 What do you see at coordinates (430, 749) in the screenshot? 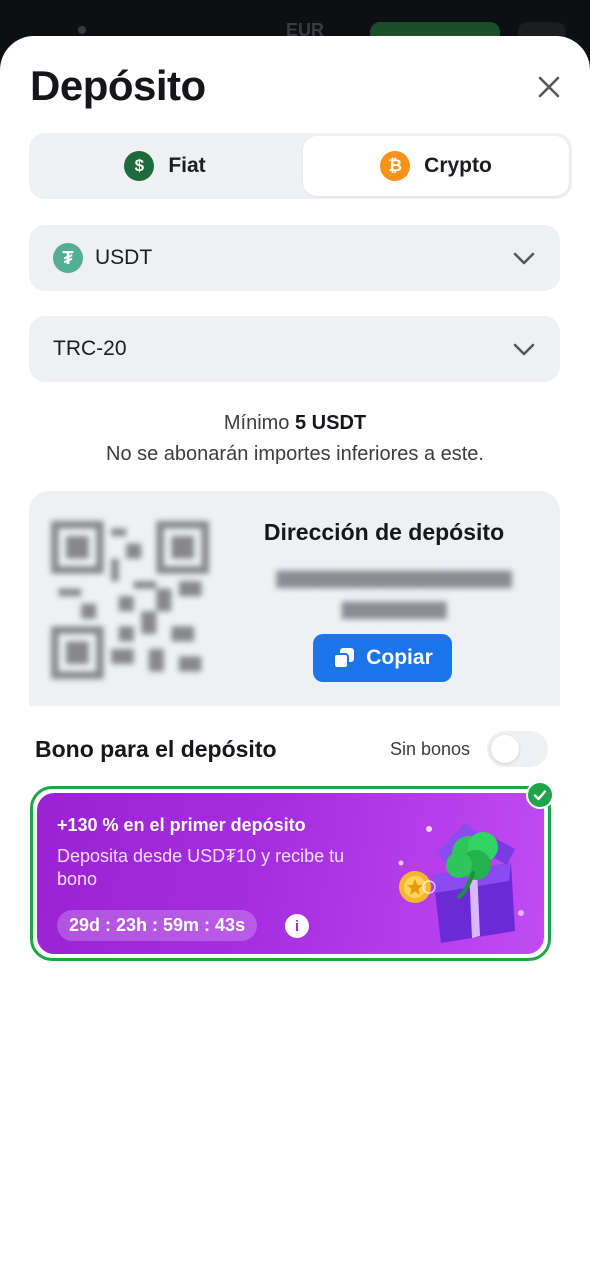
I see `no-bonus-label: Sin bonos` at bounding box center [430, 749].